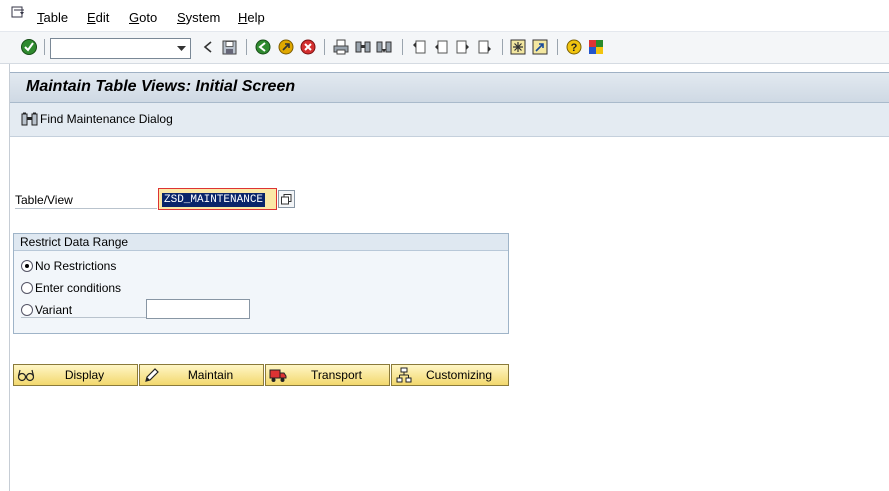  What do you see at coordinates (444, 16) in the screenshot?
I see `menu-bar: Table Edit Goto System Help` at bounding box center [444, 16].